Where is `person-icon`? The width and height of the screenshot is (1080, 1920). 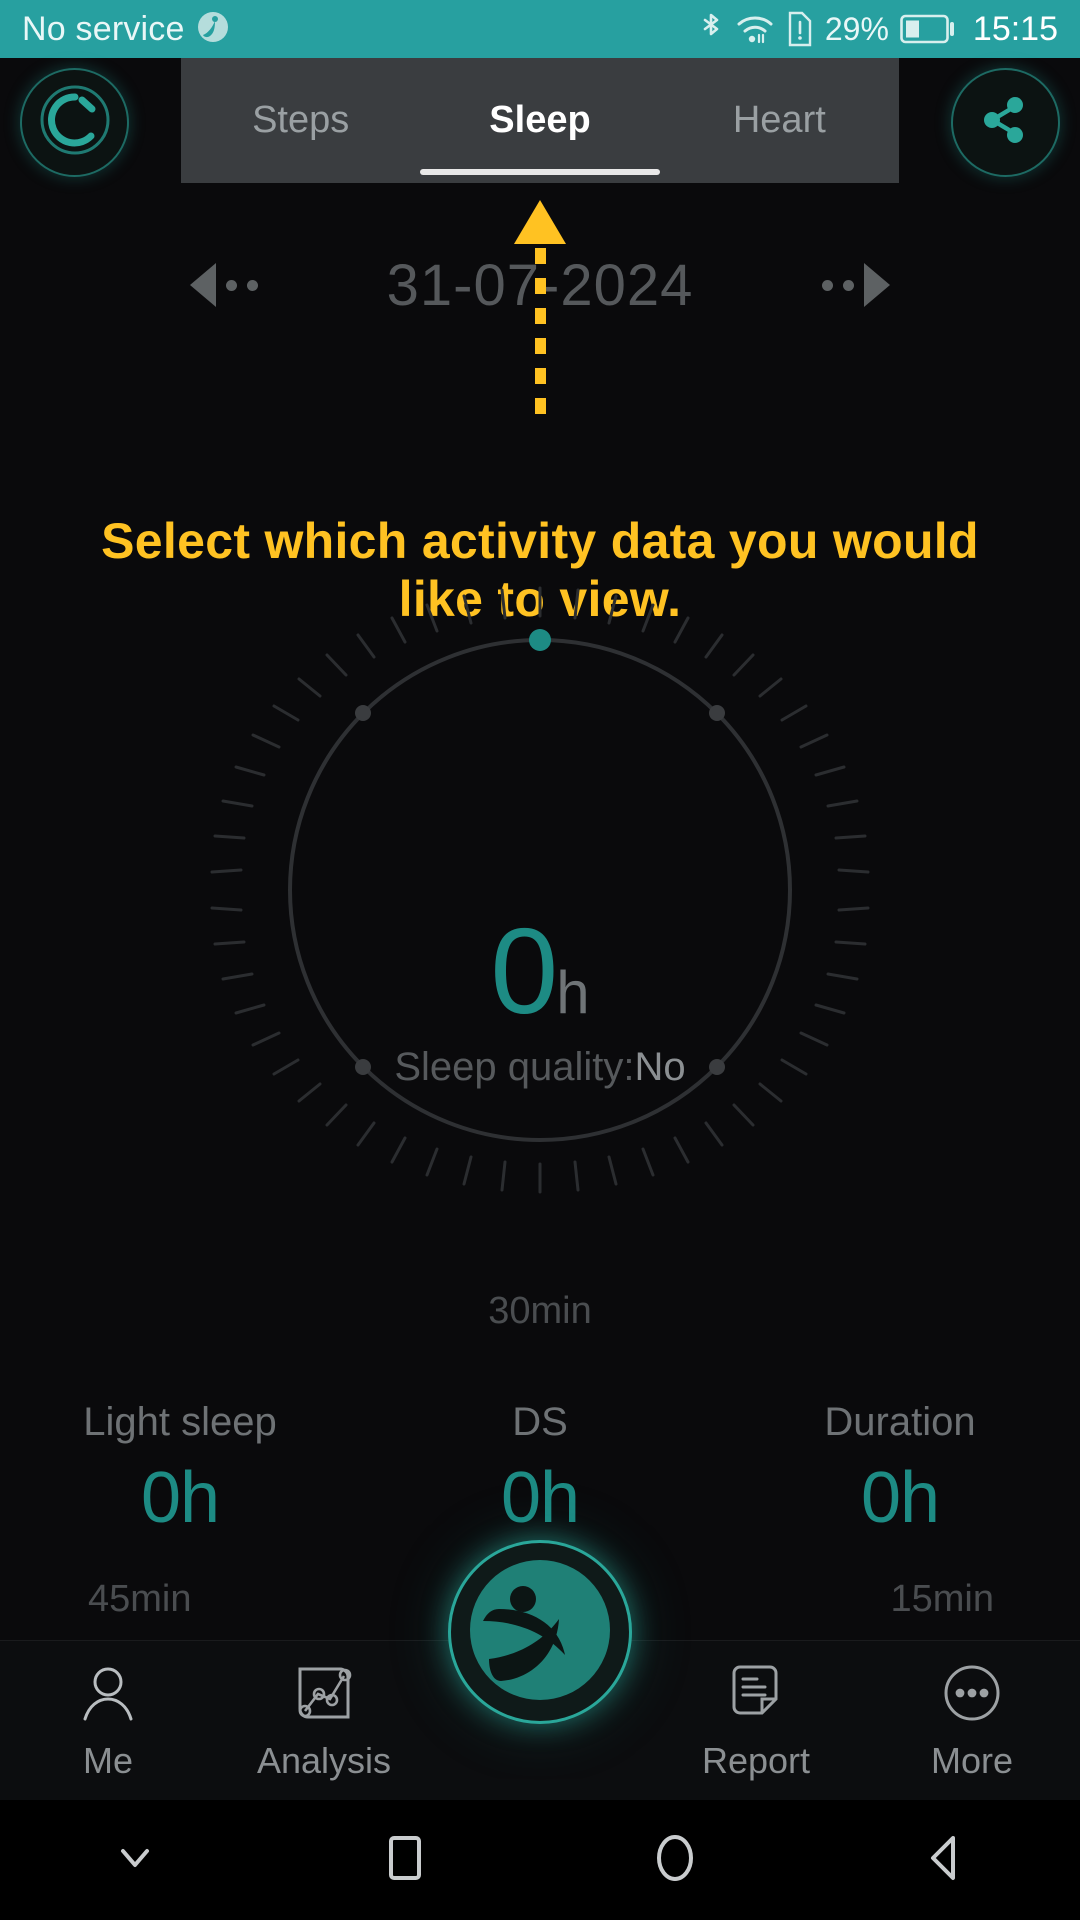
person-icon is located at coordinates (108, 1695).